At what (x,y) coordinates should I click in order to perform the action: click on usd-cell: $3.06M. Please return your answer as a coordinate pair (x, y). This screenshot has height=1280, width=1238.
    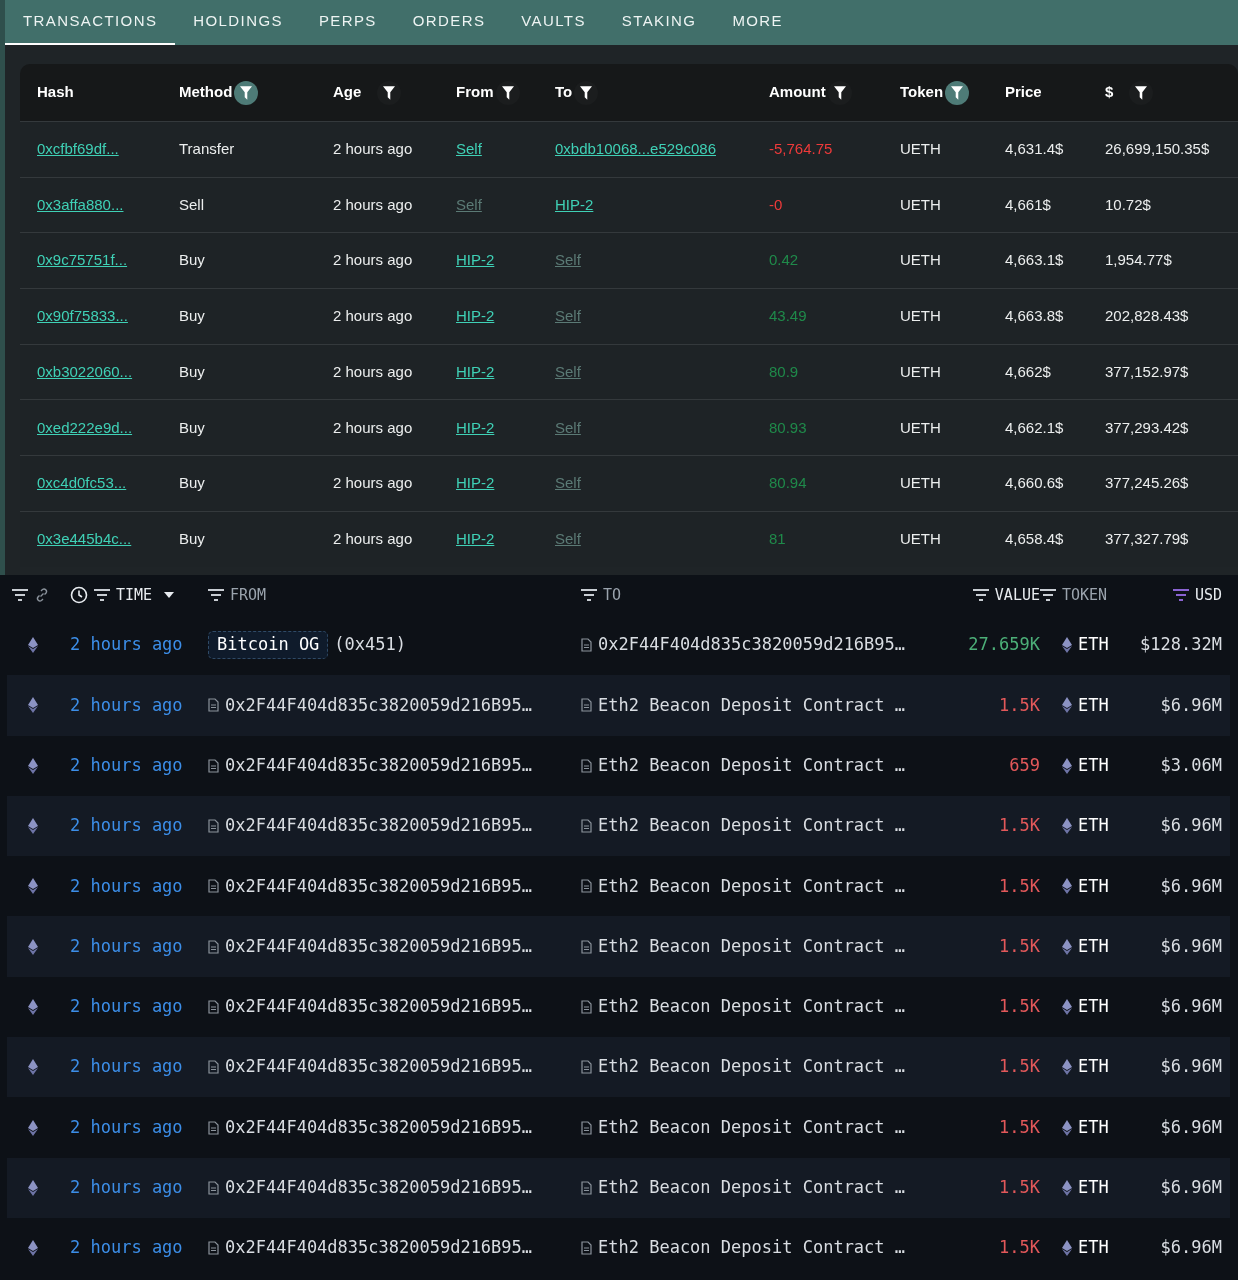
    Looking at the image, I should click on (1191, 765).